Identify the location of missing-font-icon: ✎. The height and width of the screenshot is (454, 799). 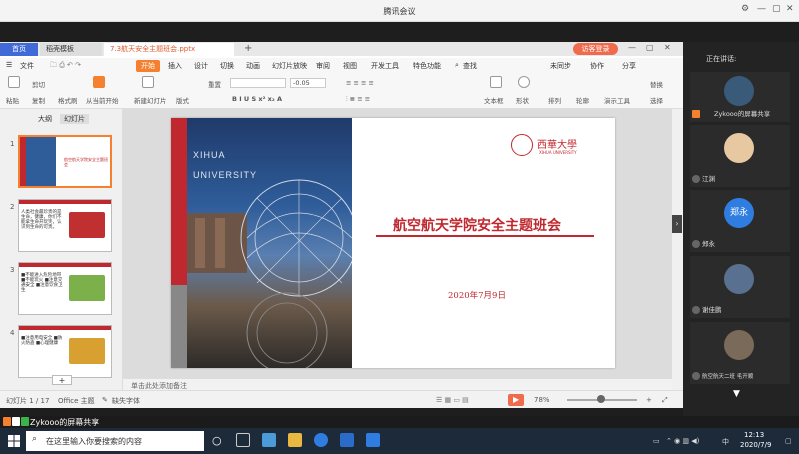
(105, 400).